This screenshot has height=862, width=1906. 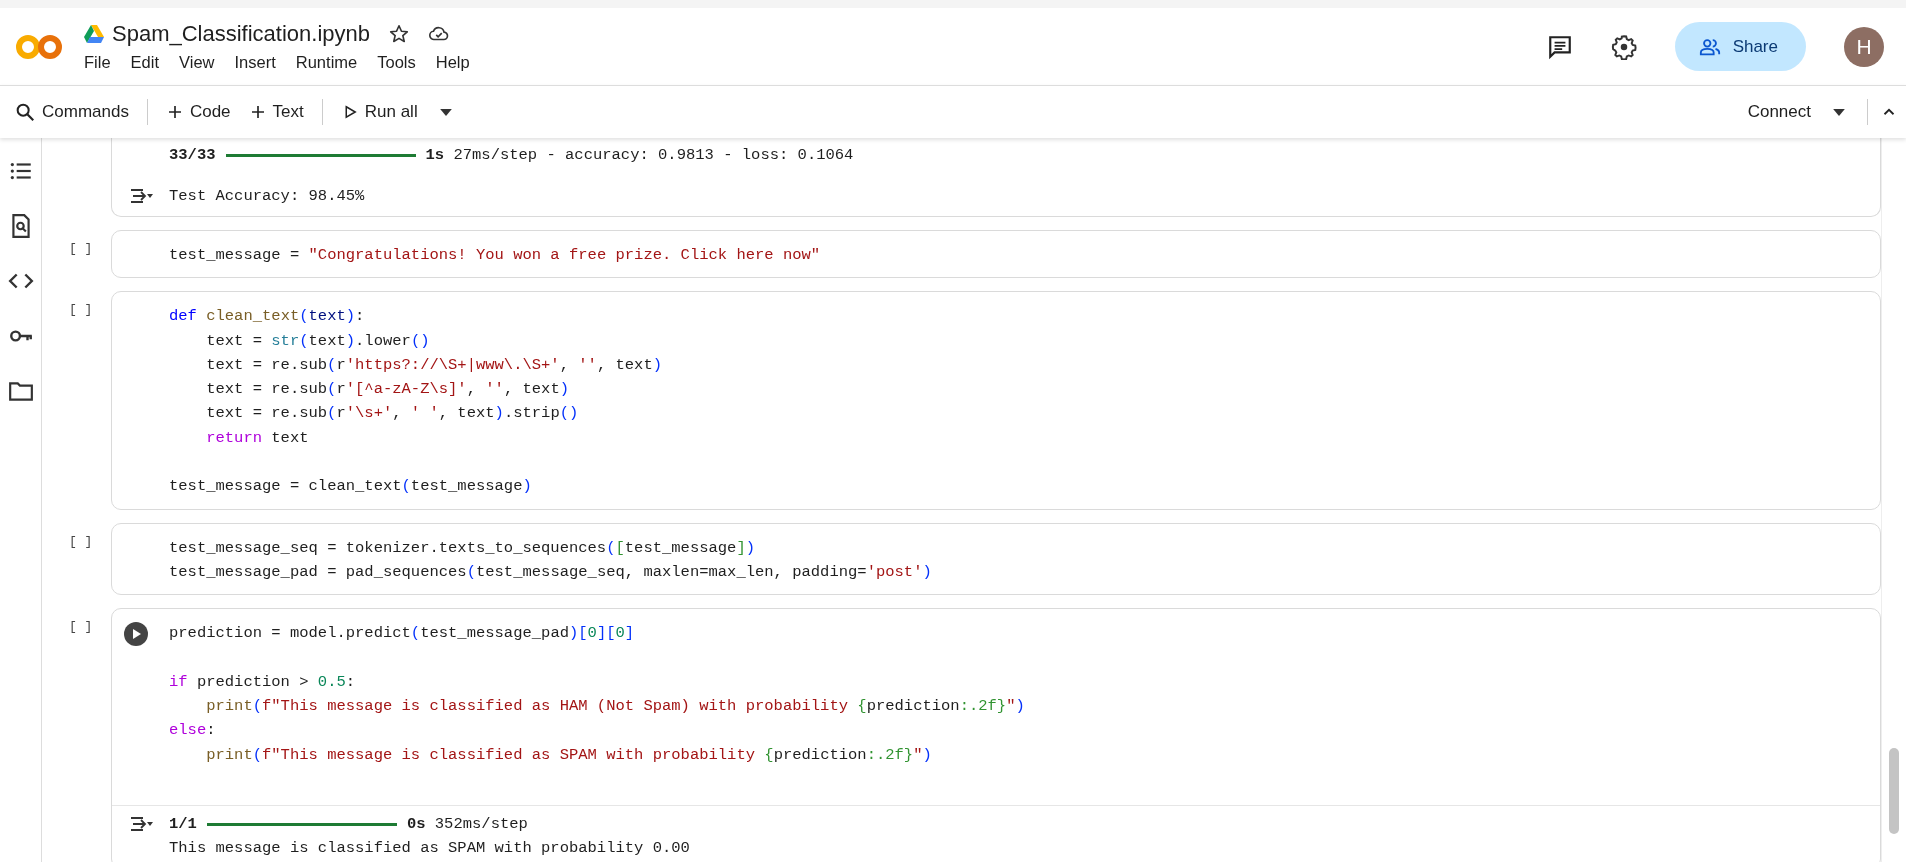 I want to click on code-line: else:, so click(x=193, y=731).